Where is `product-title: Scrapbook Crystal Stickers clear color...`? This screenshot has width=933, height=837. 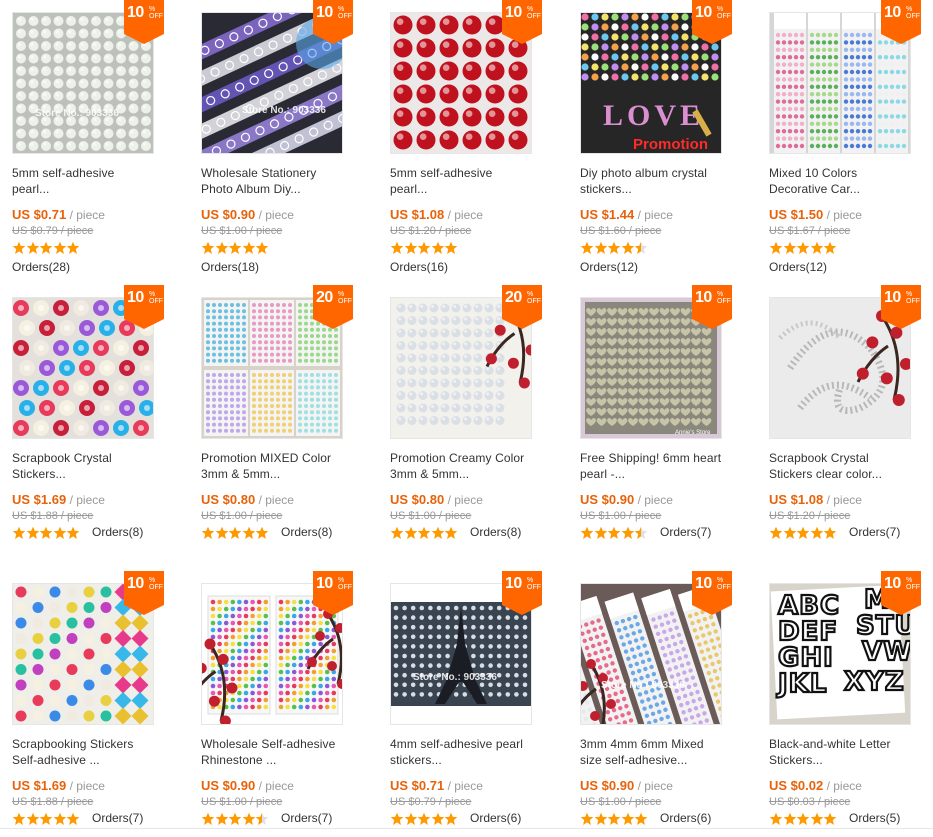 product-title: Scrapbook Crystal Stickers clear color... is located at coordinates (844, 466).